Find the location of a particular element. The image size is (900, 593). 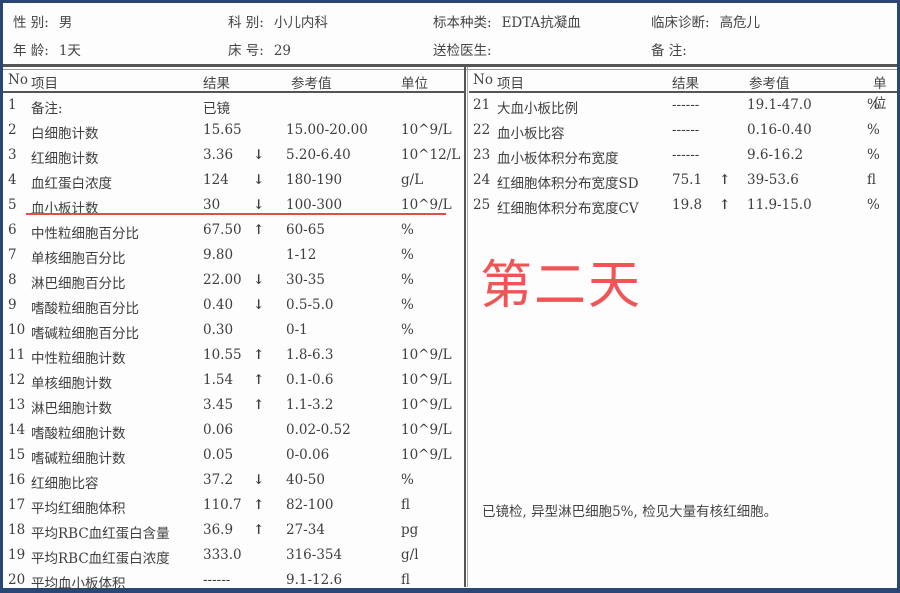

column-divider-thin is located at coordinates (467, 327).